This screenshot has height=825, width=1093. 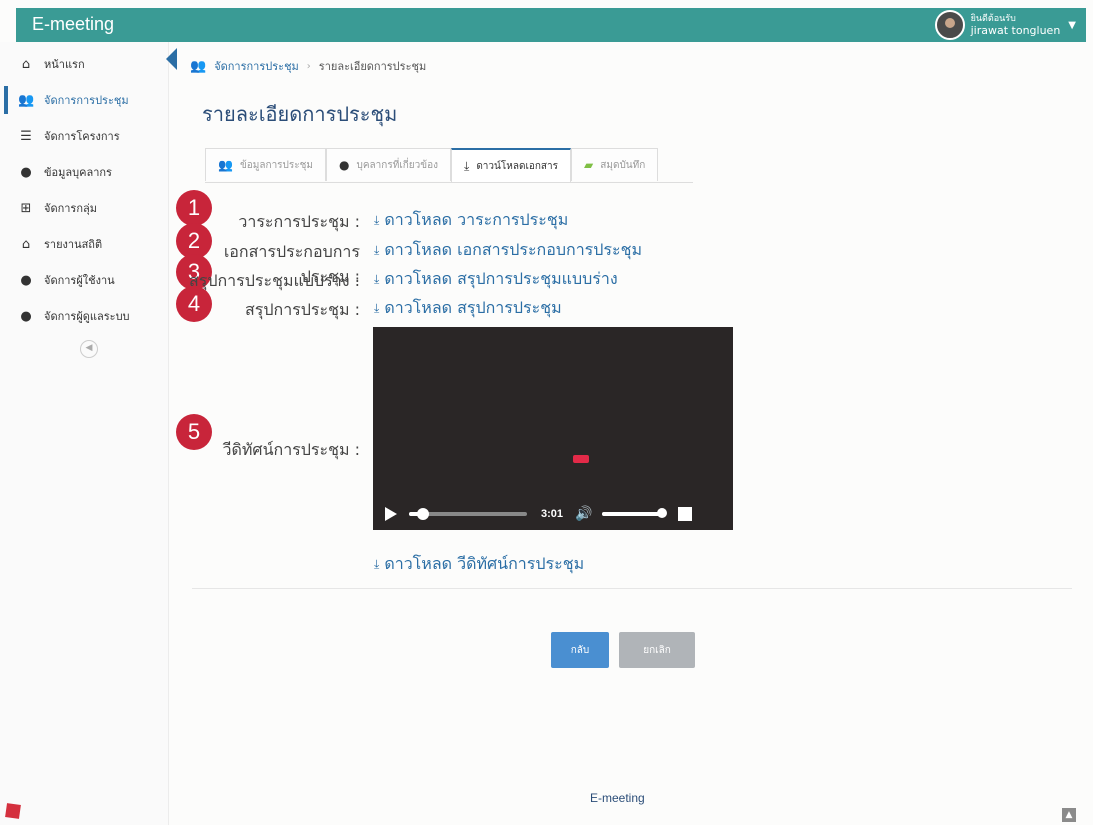 I want to click on user-menu: ยินดีต้อนรับ jirawat tongluen ▼, so click(x=1005, y=25).